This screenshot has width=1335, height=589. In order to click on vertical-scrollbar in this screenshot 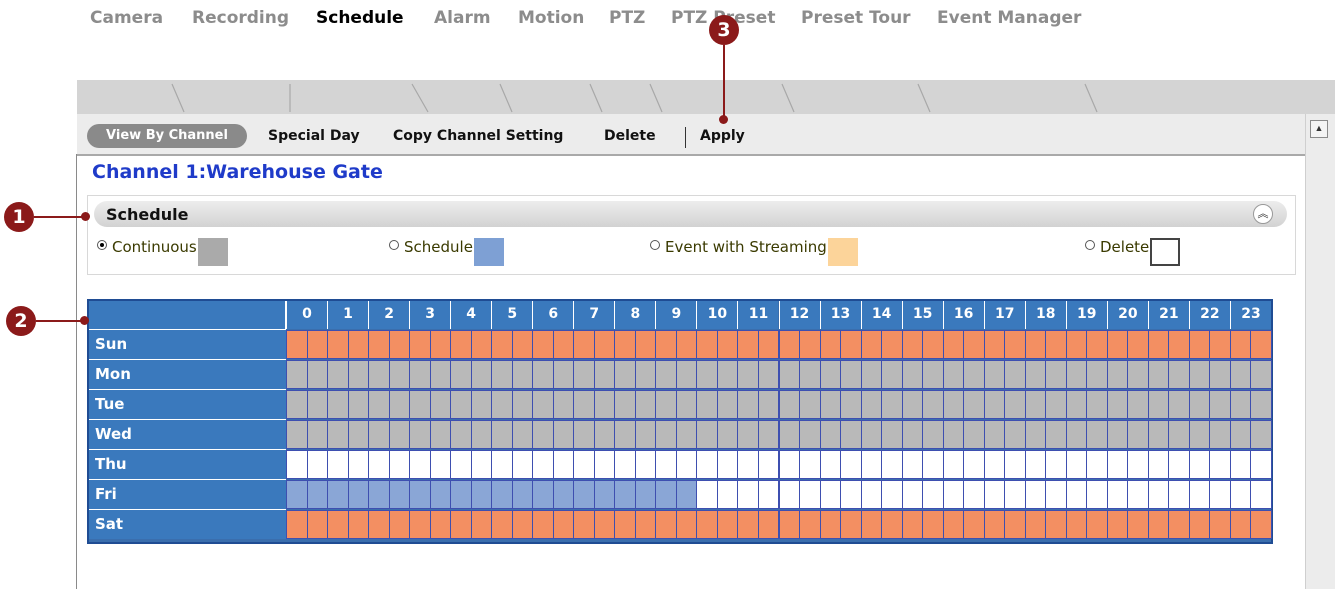, I will do `click(1320, 351)`.